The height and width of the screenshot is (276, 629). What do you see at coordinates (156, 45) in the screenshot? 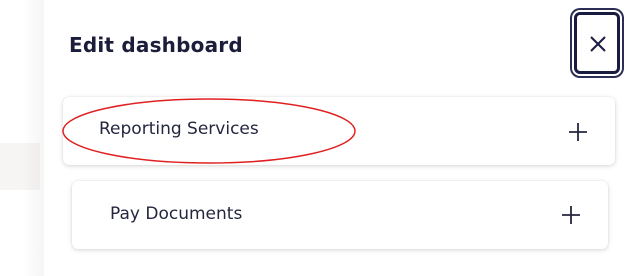
I see `panel-title: Edit dashboard` at bounding box center [156, 45].